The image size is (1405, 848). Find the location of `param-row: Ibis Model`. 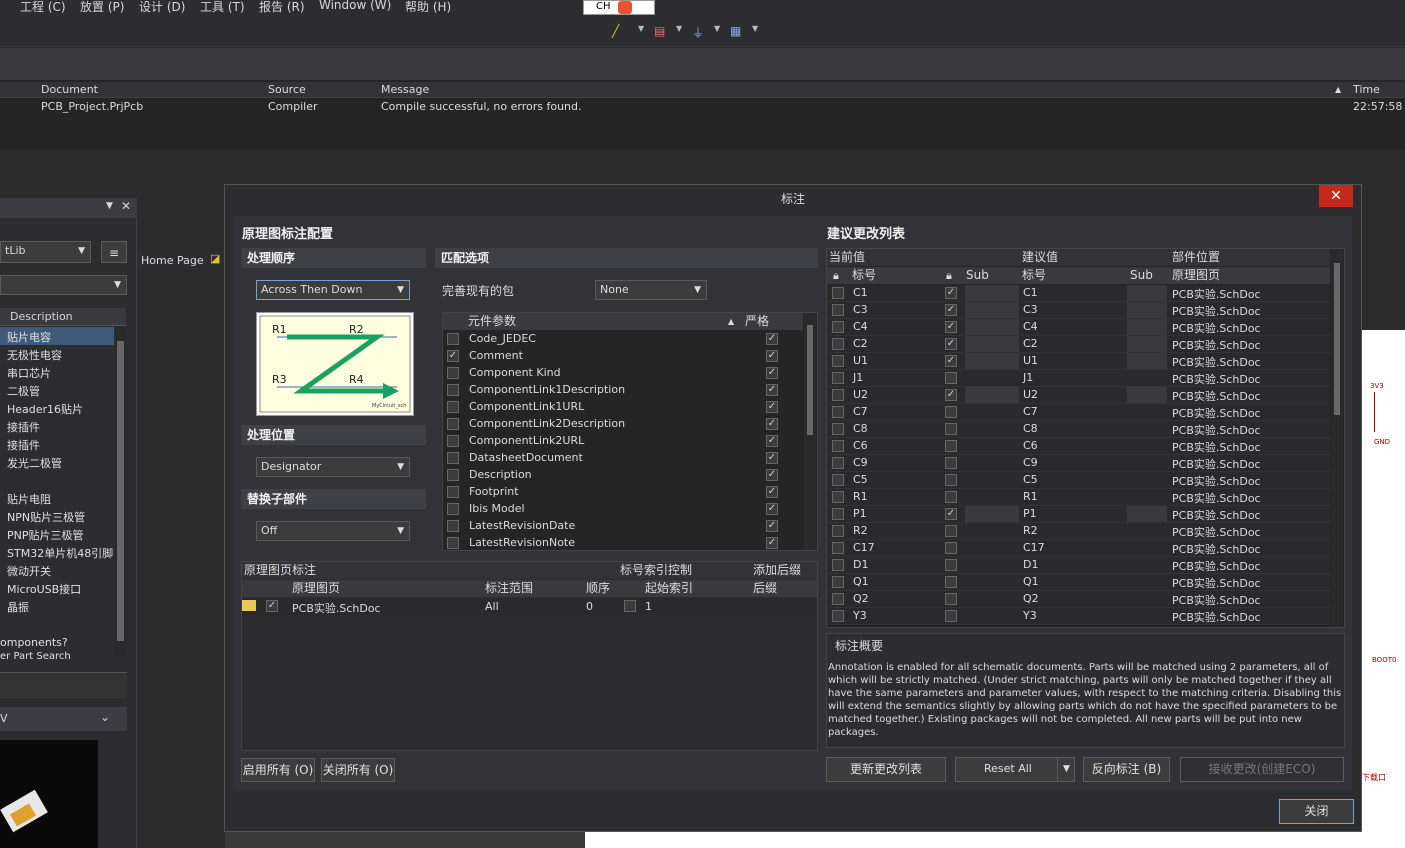

param-row: Ibis Model is located at coordinates (623, 509).